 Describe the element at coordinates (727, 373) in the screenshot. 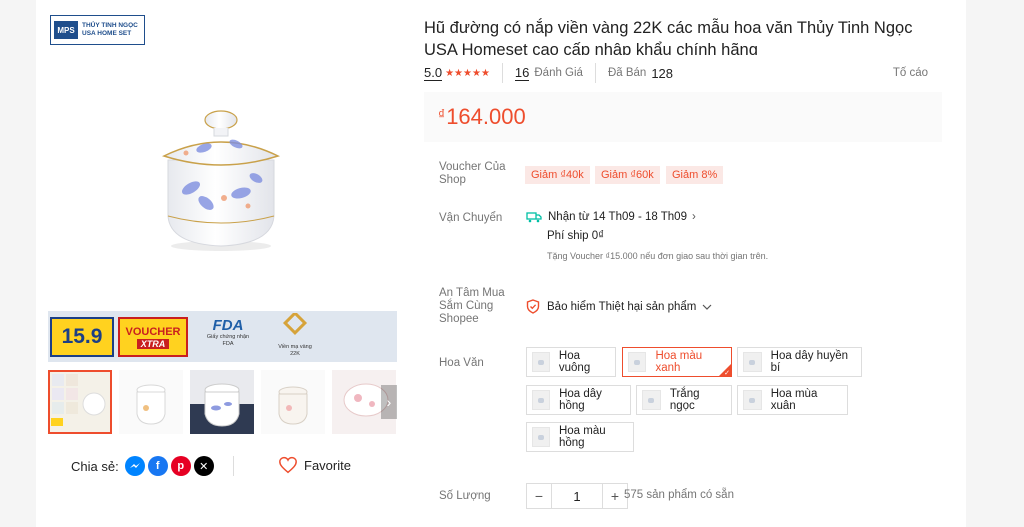

I see `selected-check-icon: ✓` at that location.